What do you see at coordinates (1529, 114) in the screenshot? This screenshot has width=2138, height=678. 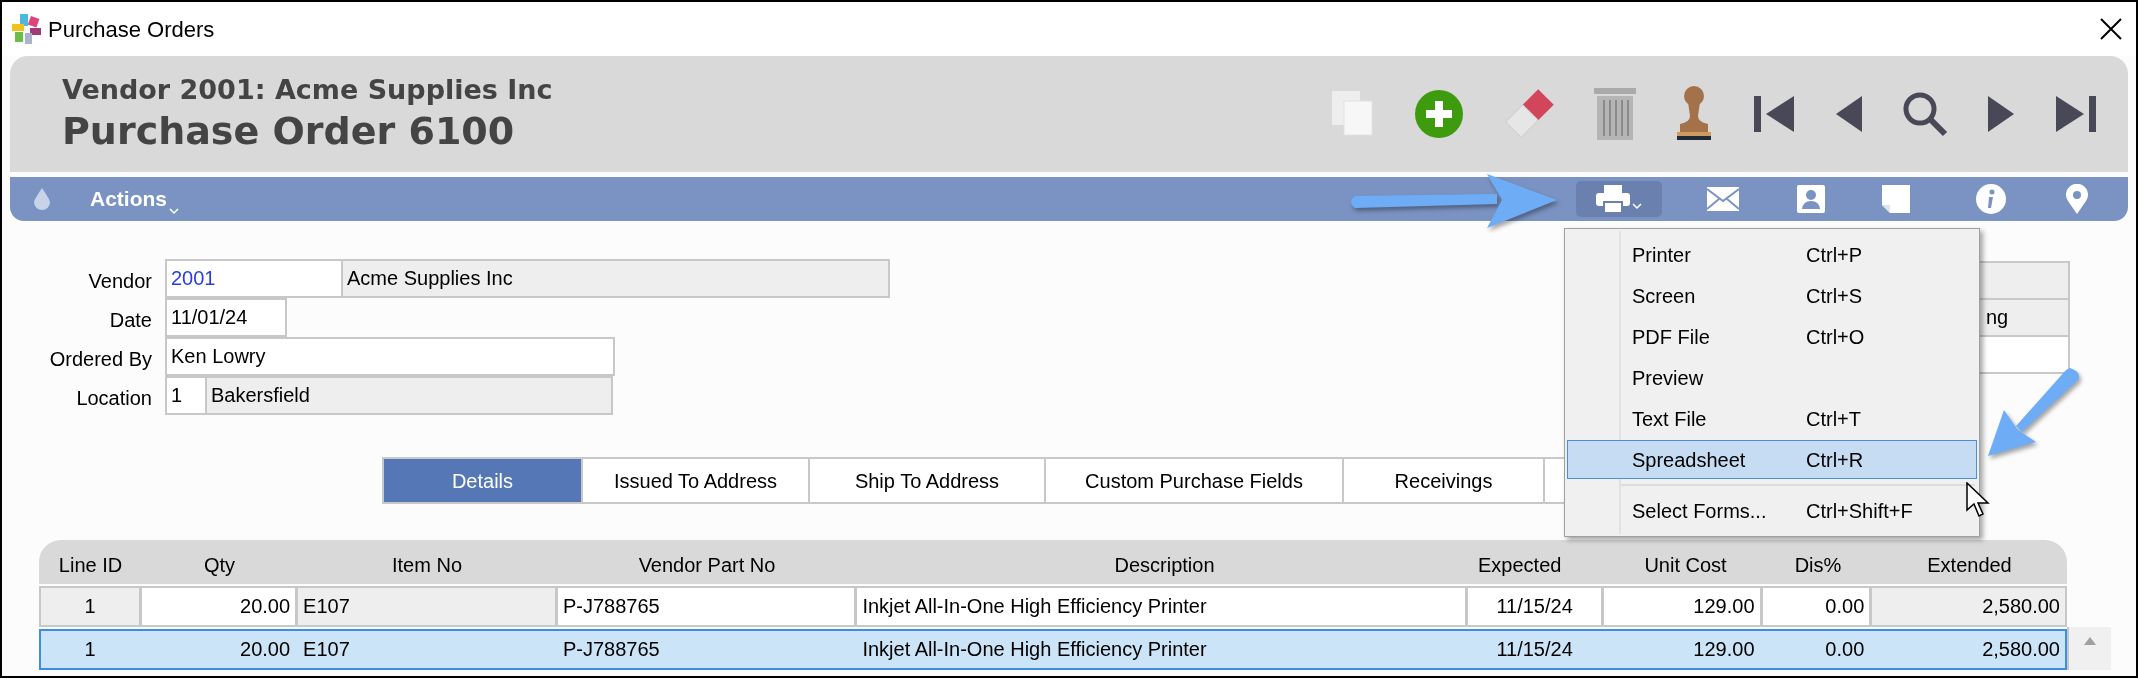 I see `eraser-icon` at bounding box center [1529, 114].